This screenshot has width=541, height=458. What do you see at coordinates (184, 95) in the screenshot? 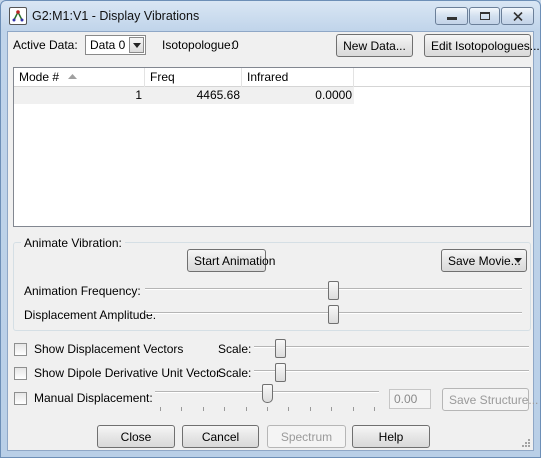
I see `table-row: 1 4465.68 0.0000` at bounding box center [184, 95].